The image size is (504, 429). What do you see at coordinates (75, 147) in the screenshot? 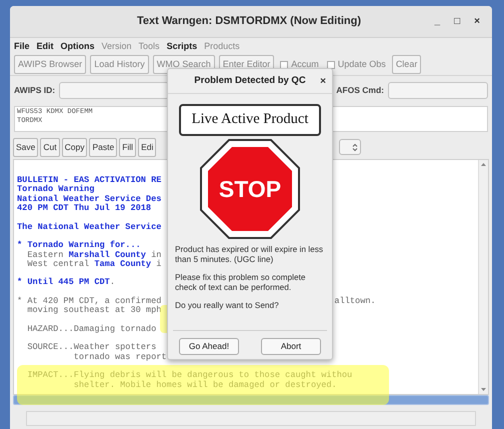
I see `toolbar-button: Copy` at bounding box center [75, 147].